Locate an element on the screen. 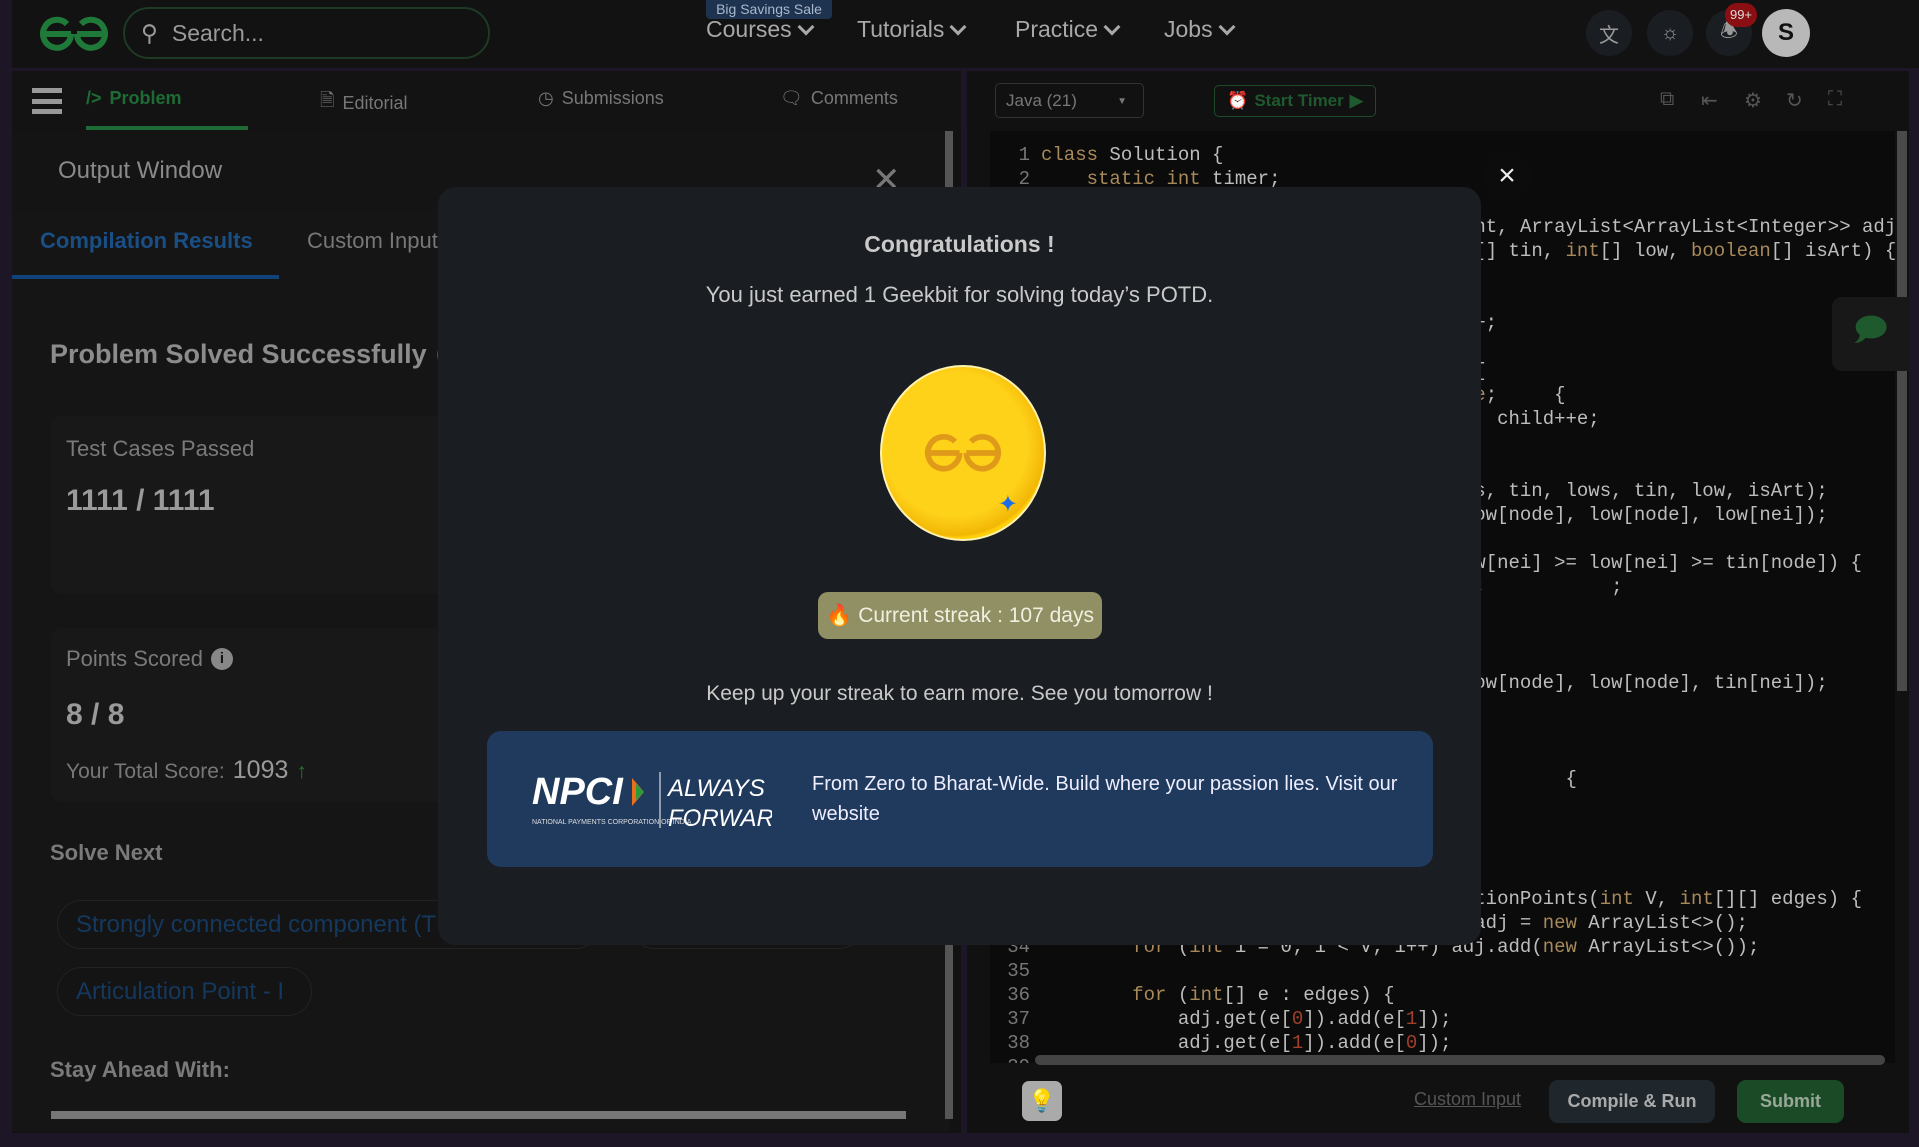  start-timer-button: ⏰ Start Timer ▶ is located at coordinates (1295, 101).